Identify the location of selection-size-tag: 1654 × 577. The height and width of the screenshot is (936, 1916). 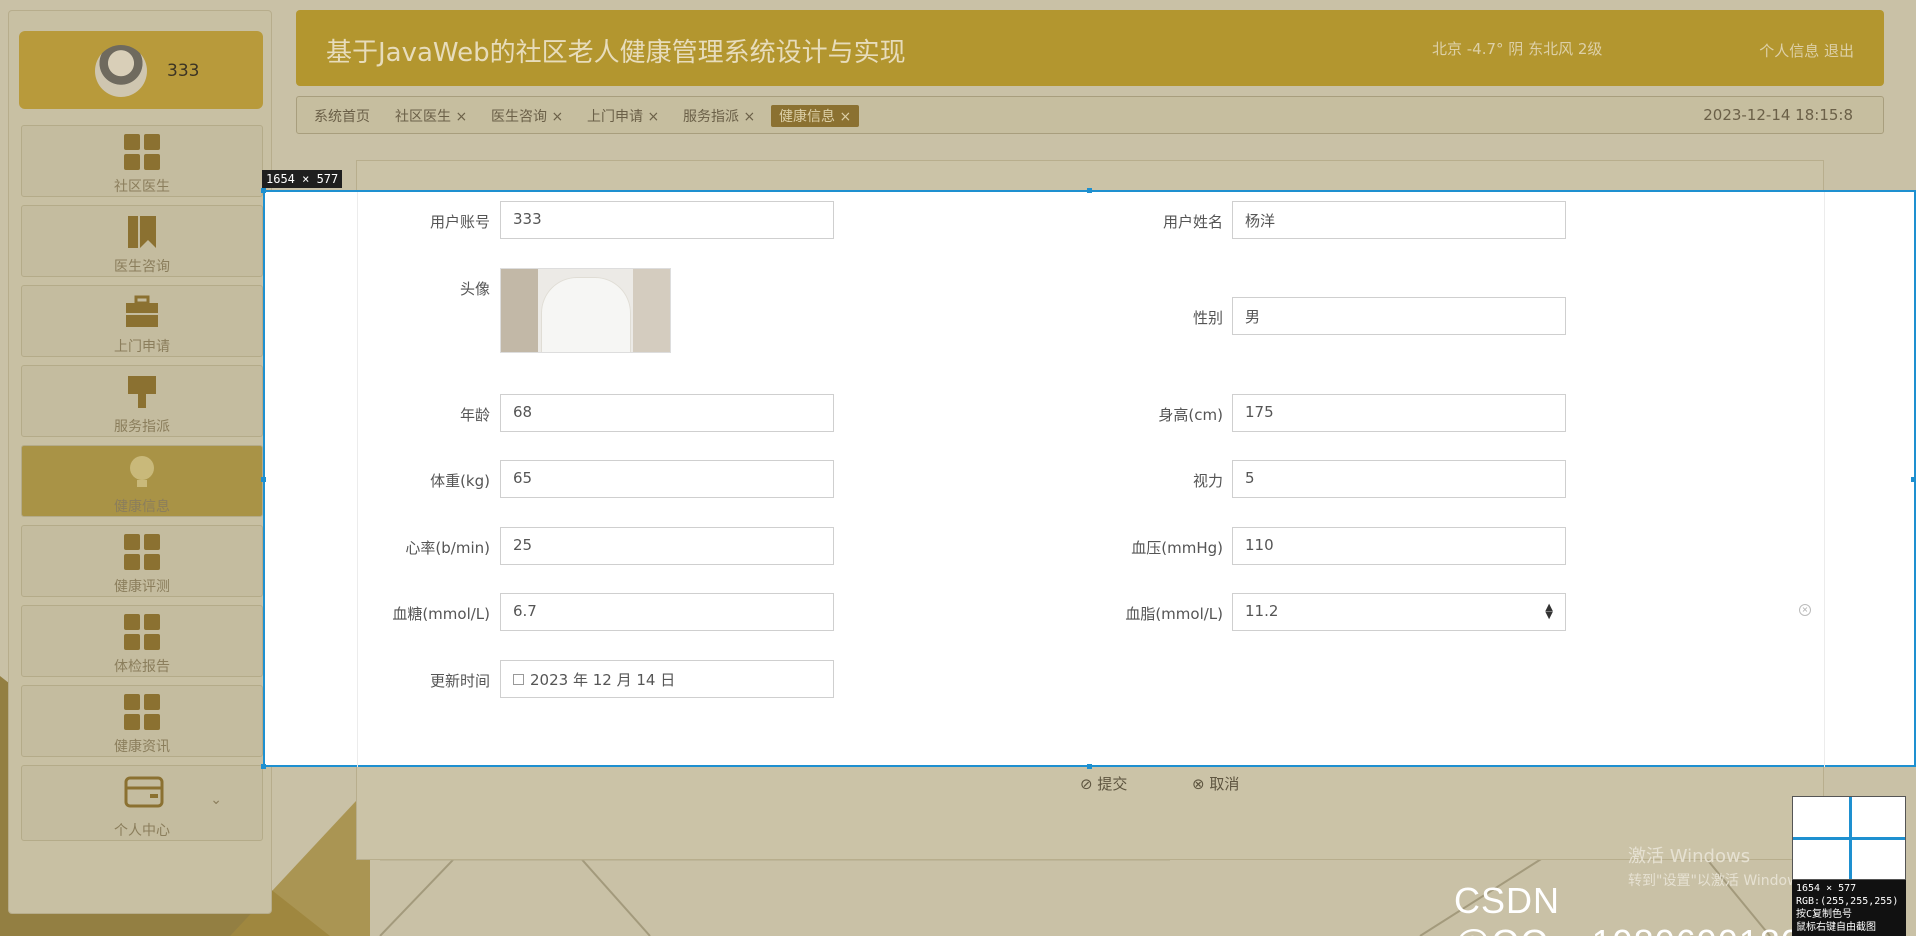
(302, 179).